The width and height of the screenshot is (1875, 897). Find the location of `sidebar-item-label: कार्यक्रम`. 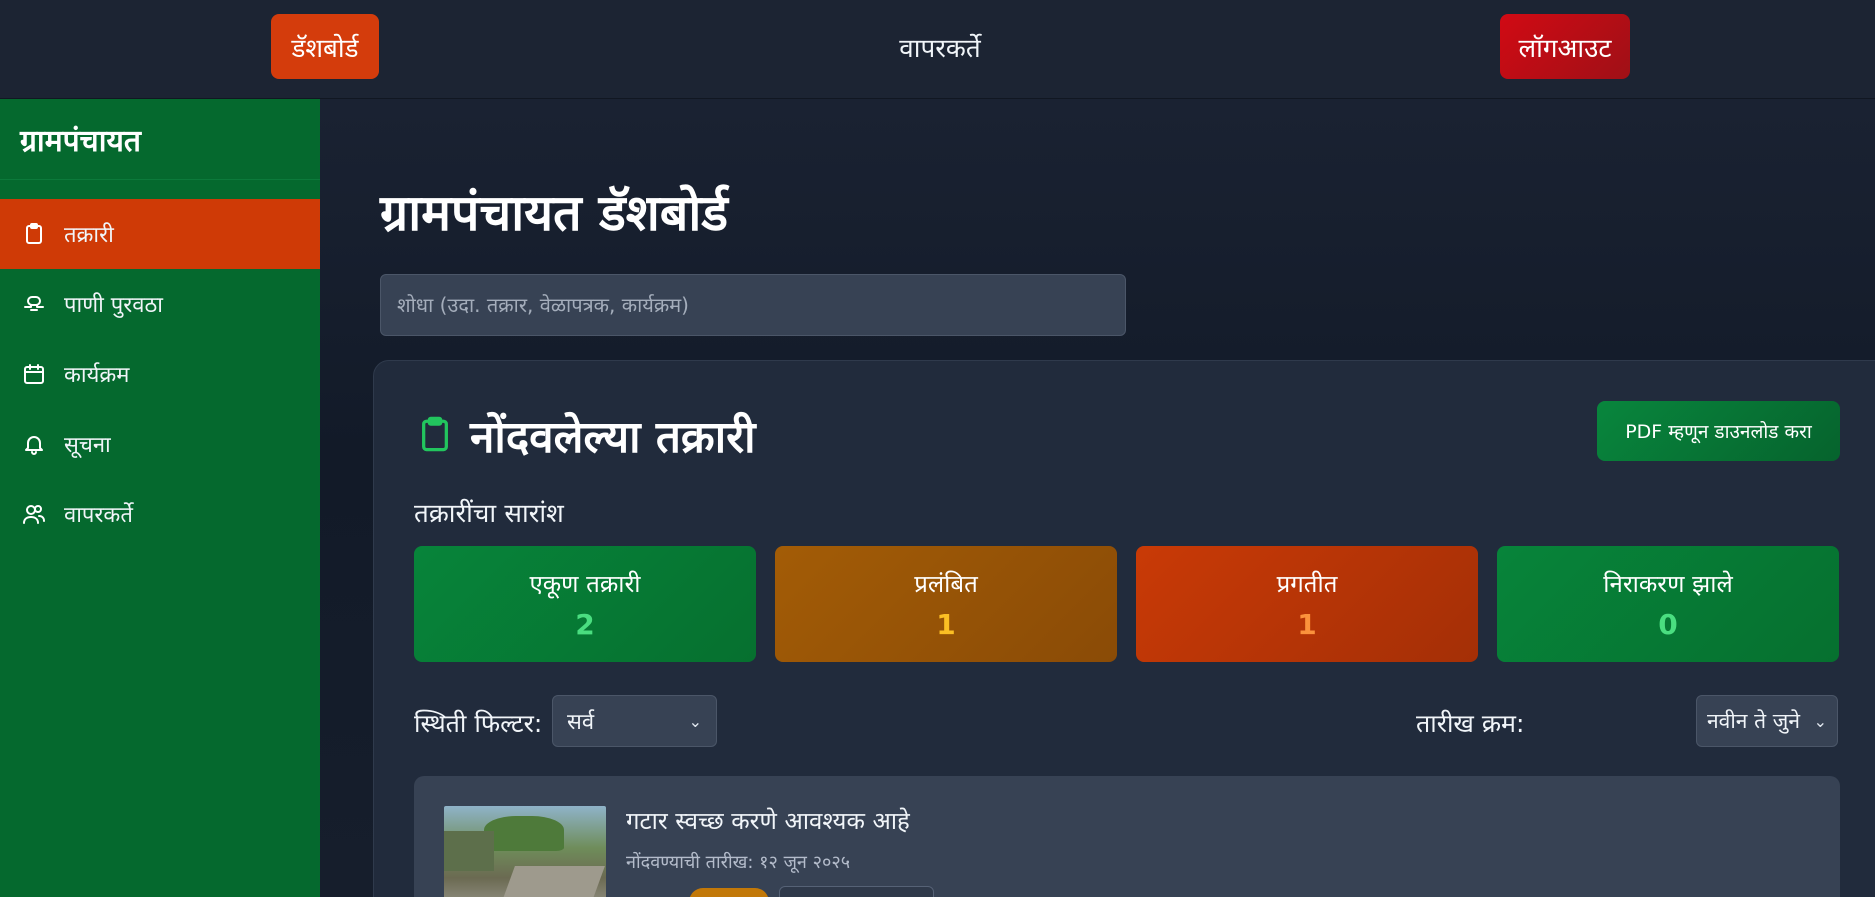

sidebar-item-label: कार्यक्रम is located at coordinates (97, 375).